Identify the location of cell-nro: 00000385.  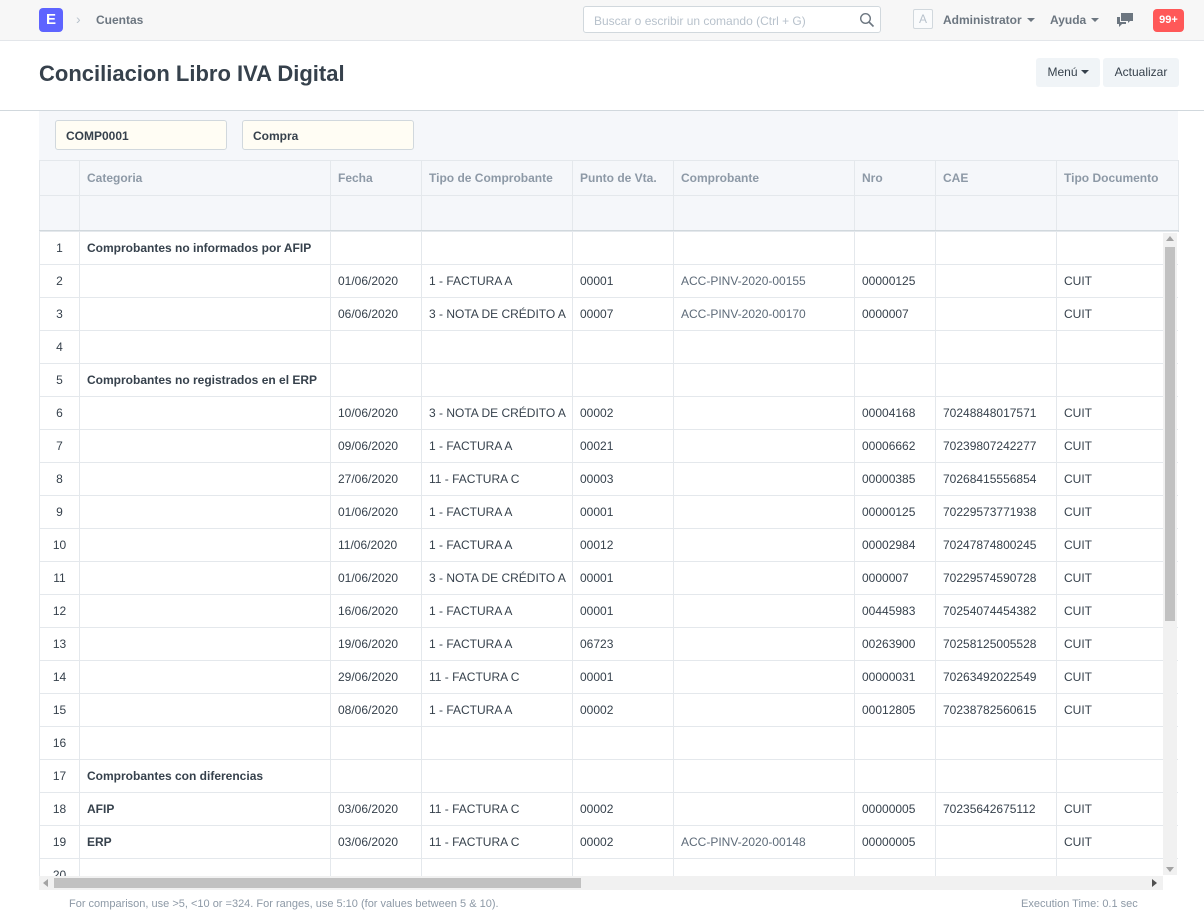
(895, 479).